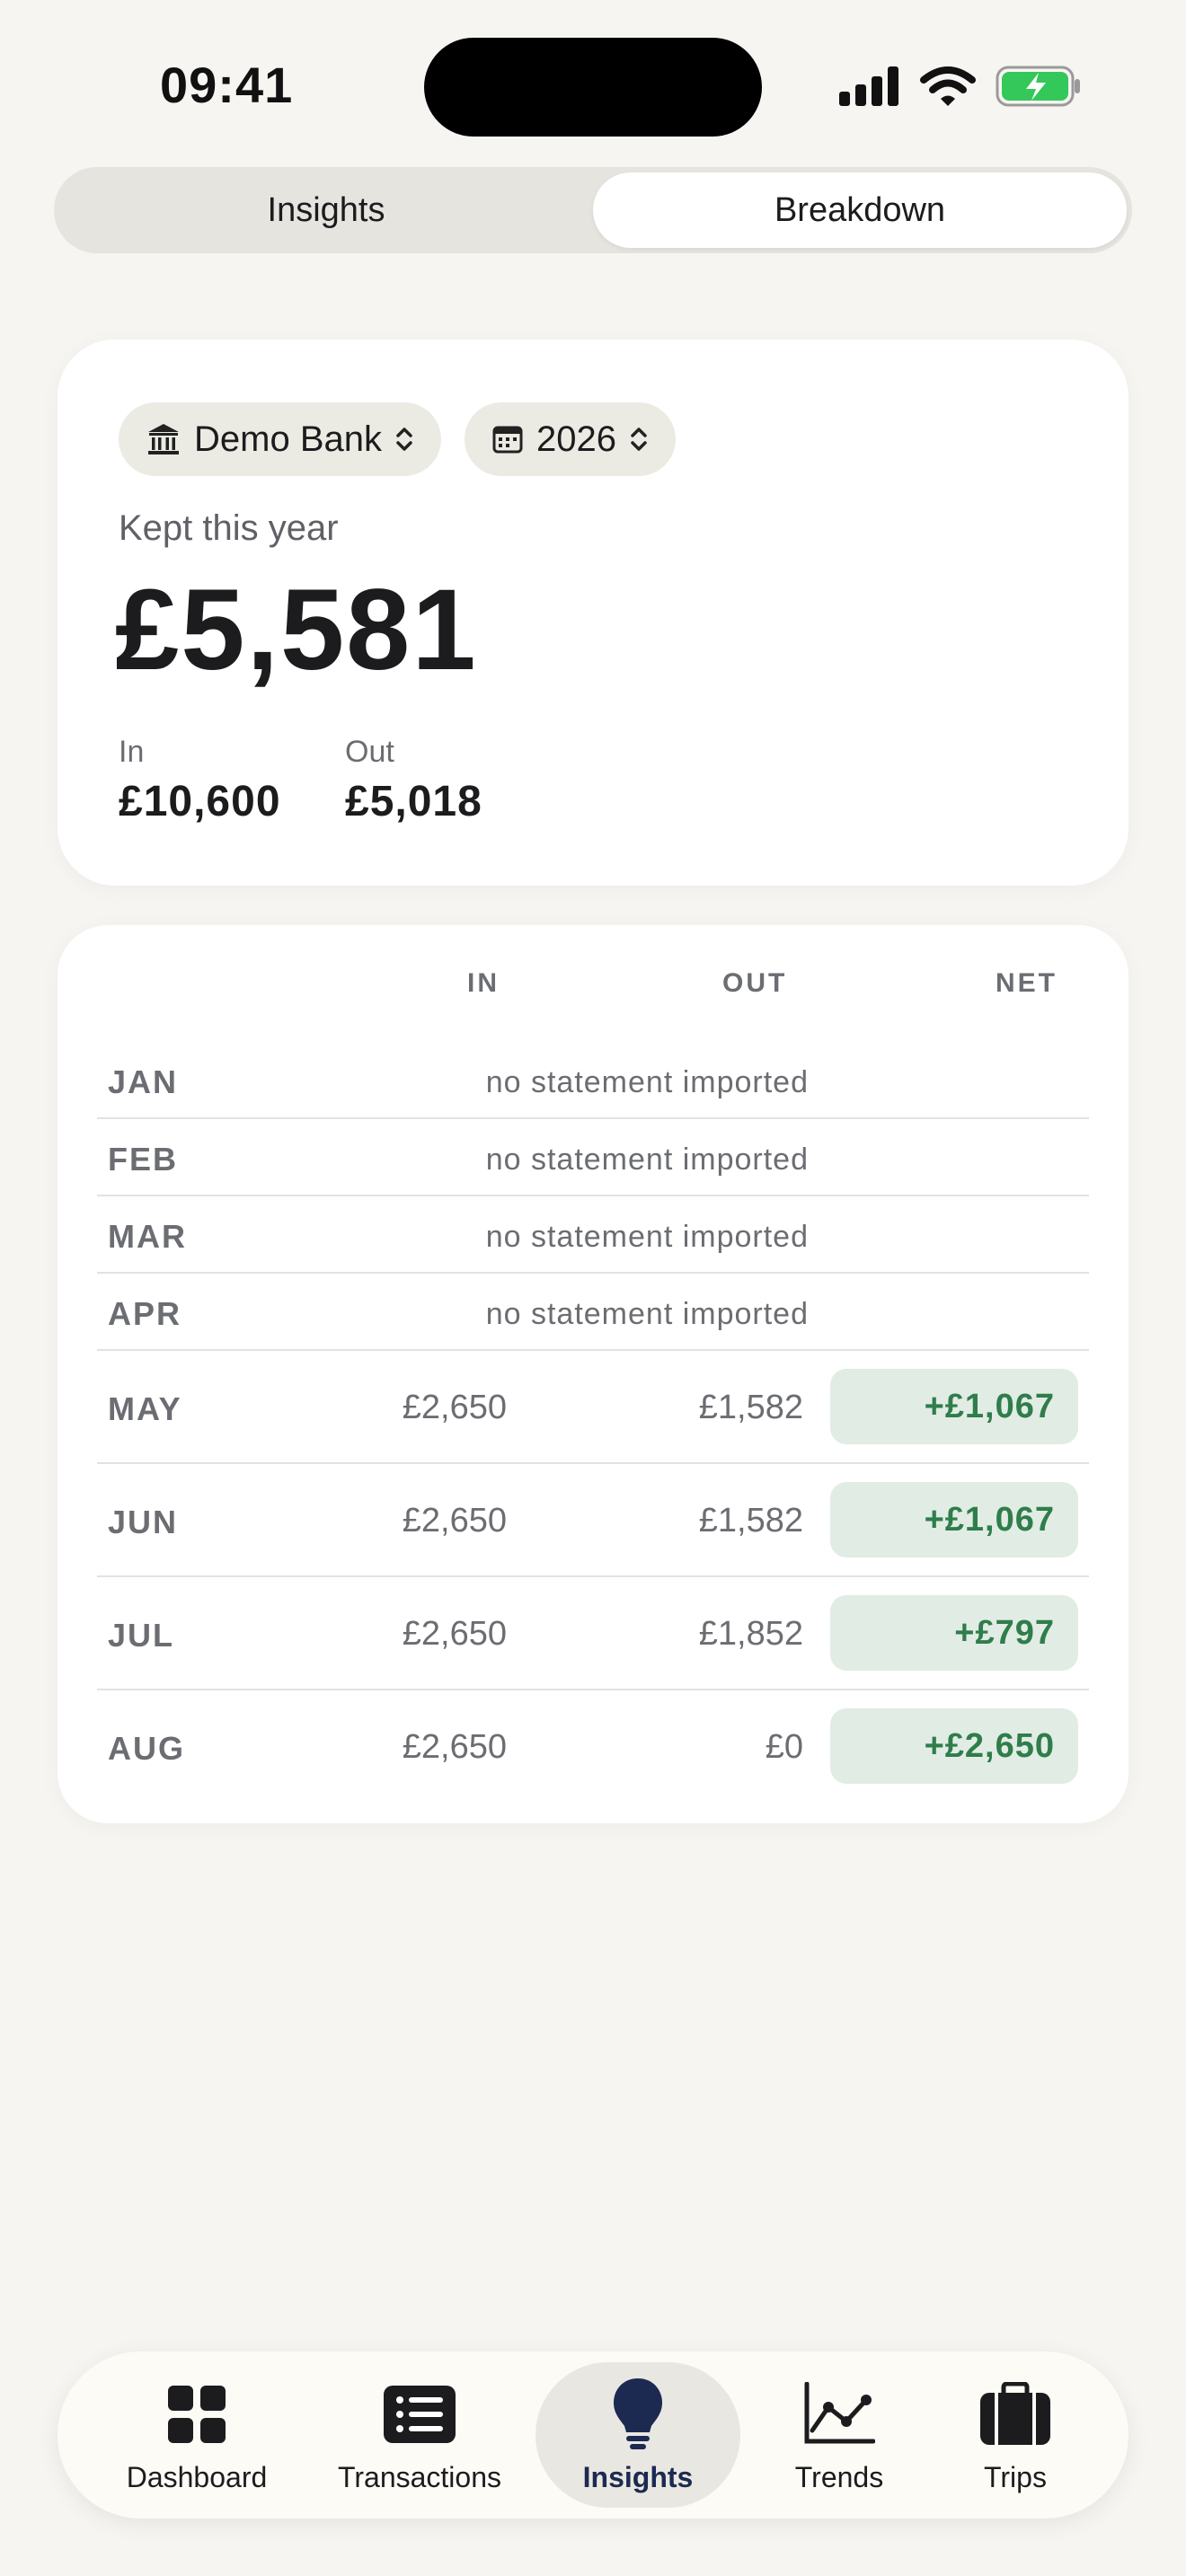 The height and width of the screenshot is (2576, 1186). I want to click on tab-trips: Trips, so click(1015, 2435).